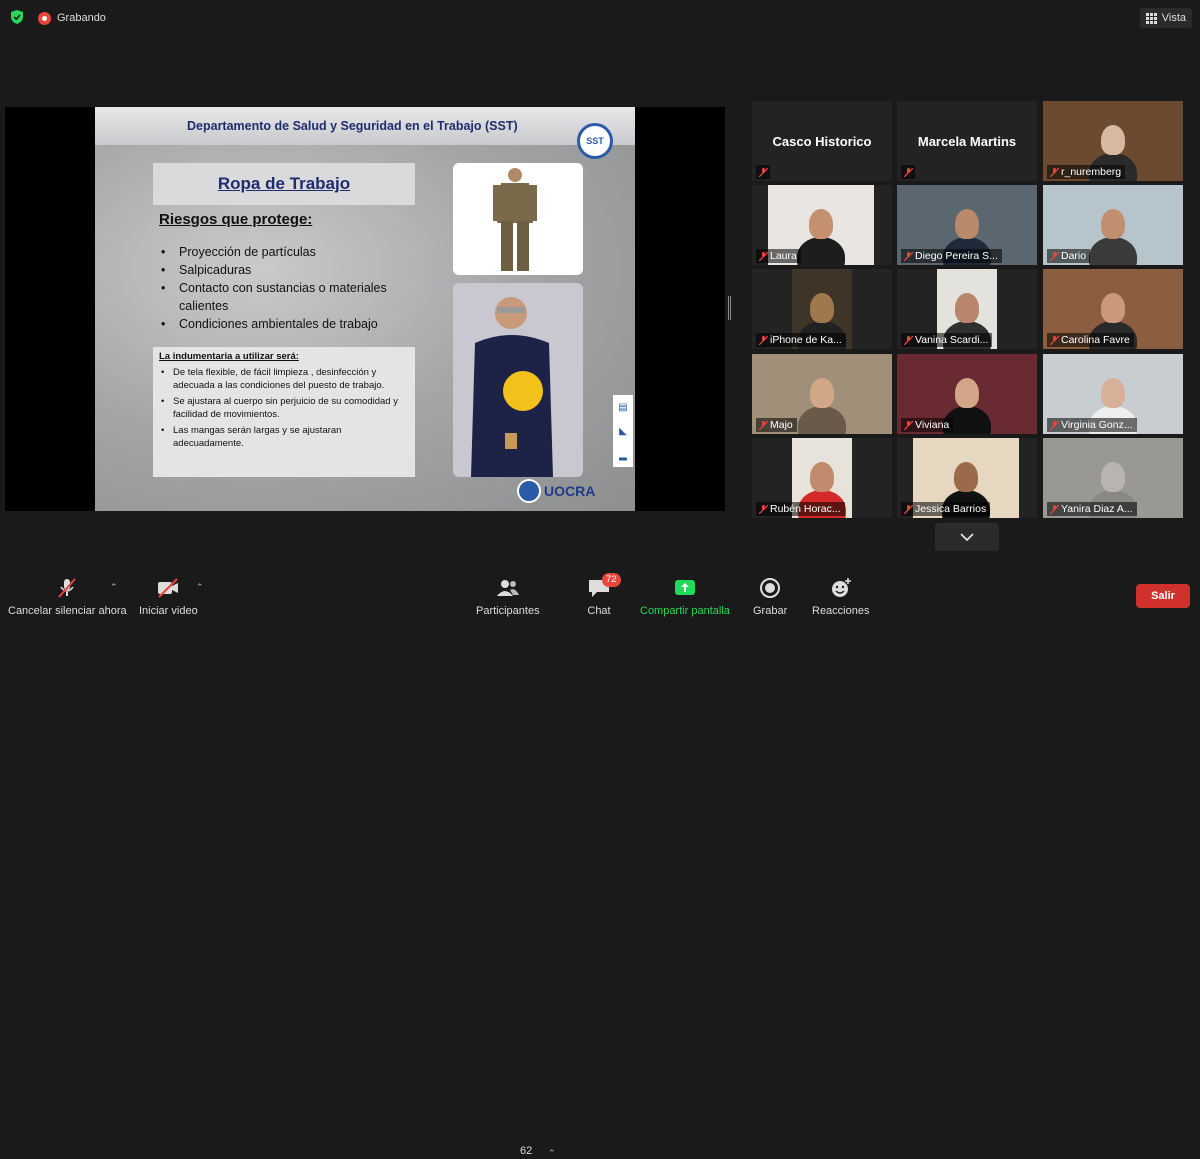 This screenshot has height=1159, width=1200. I want to click on unmute-button: Cancelar silenciar ahora, so click(67, 596).